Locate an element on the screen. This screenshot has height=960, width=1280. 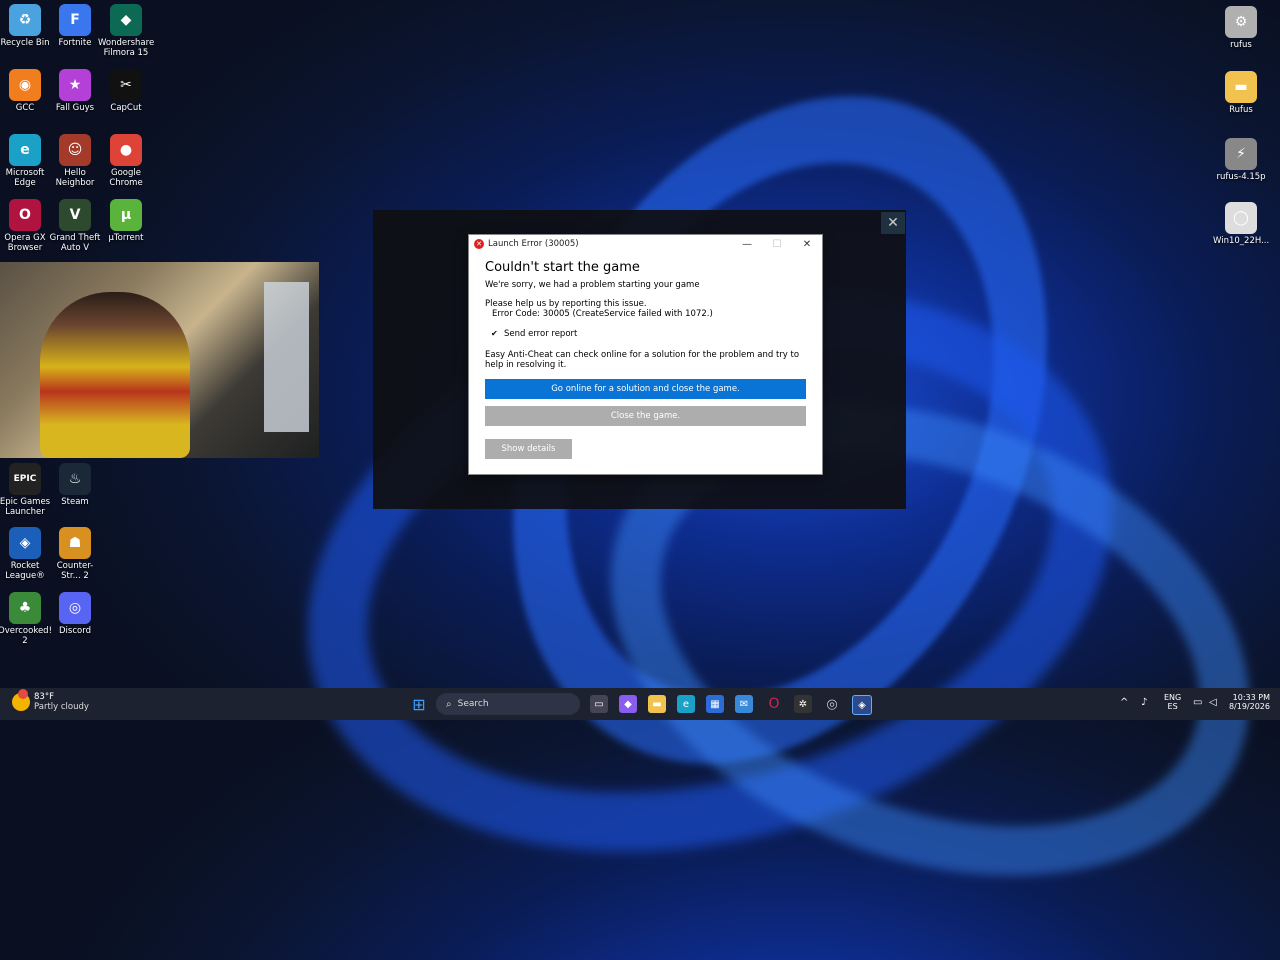
desktop-icon-rufus-folder: ▬ Rufus is located at coordinates (1241, 93).